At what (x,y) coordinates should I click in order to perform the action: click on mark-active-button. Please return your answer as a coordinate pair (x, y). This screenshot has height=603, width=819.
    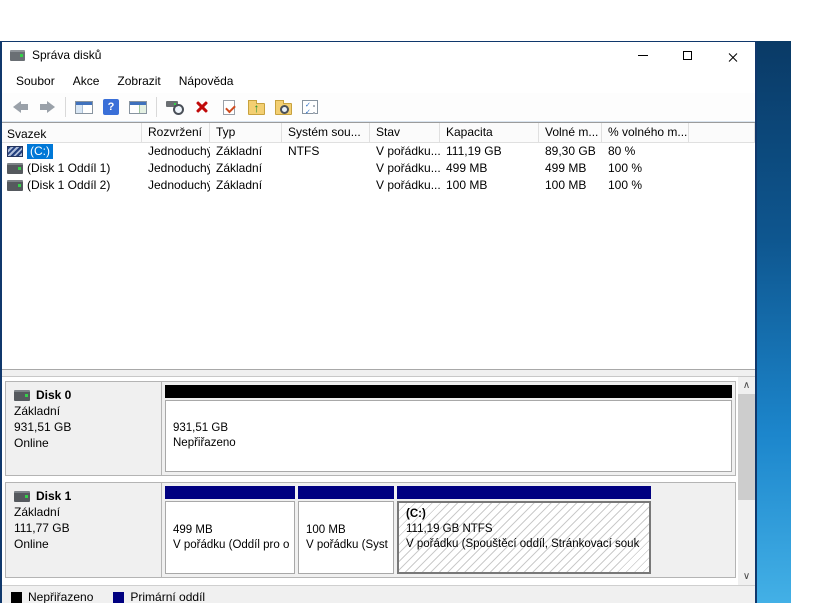
    Looking at the image, I should click on (229, 107).